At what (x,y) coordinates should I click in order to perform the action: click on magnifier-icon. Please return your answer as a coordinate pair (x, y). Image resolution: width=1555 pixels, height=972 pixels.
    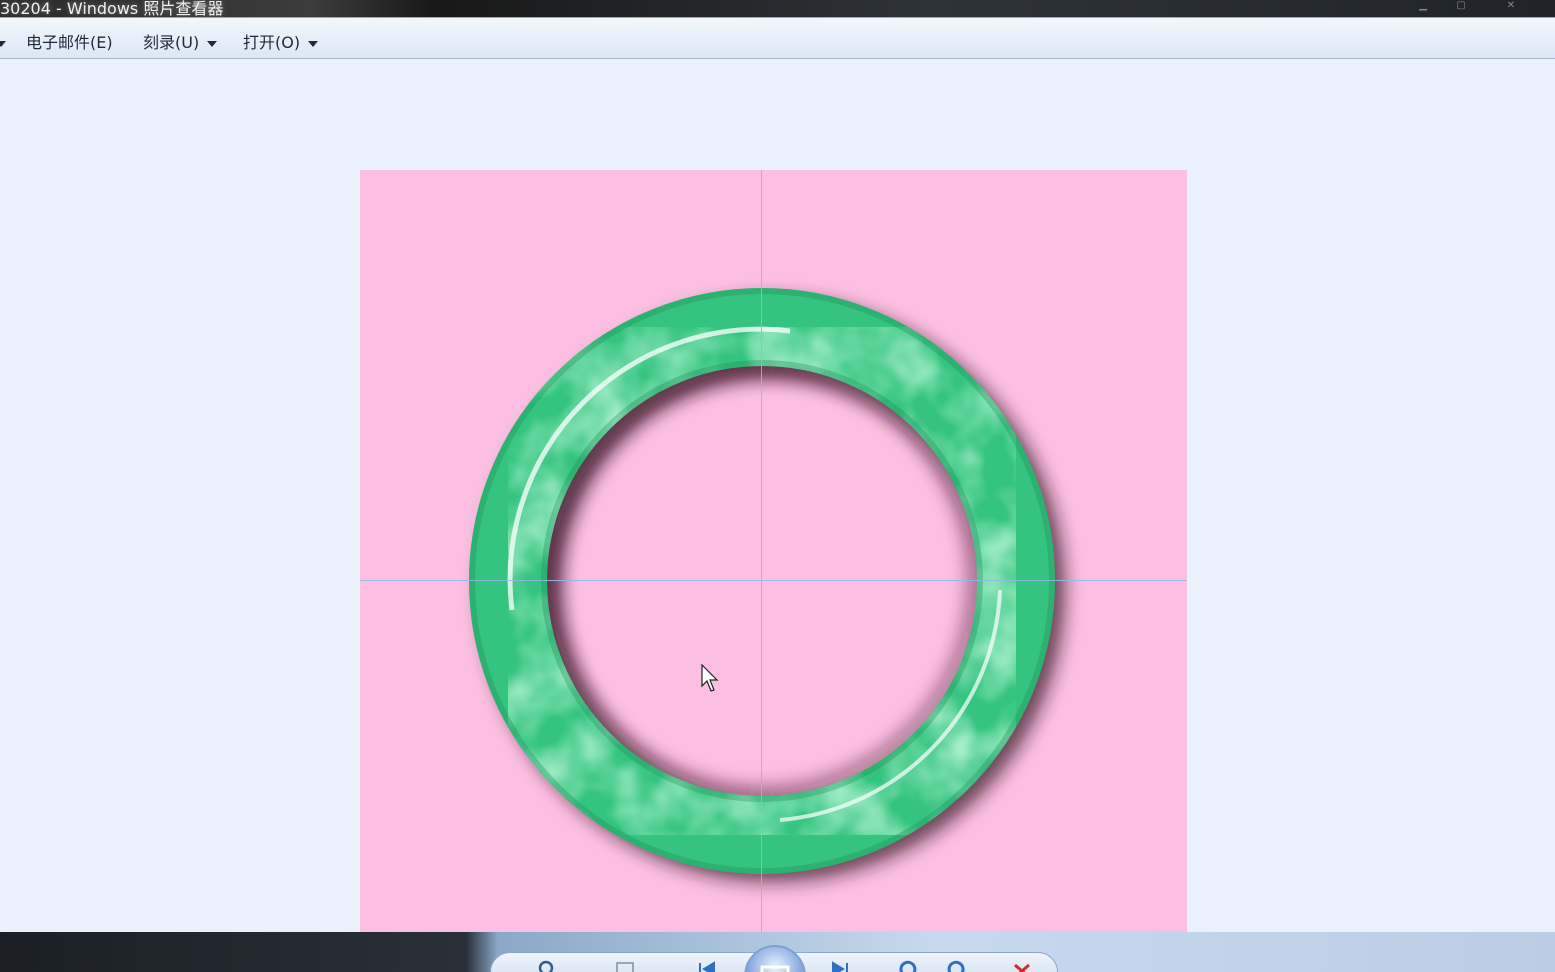
    Looking at the image, I should click on (547, 965).